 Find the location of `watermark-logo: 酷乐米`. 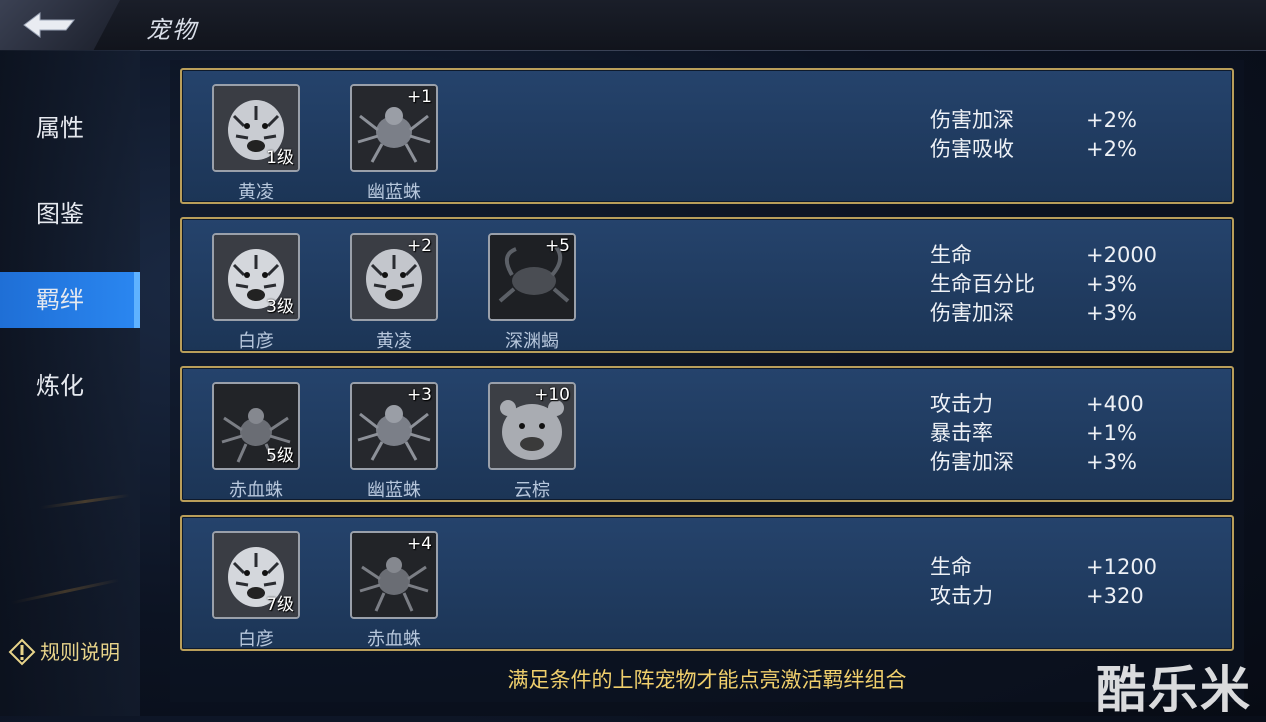

watermark-logo: 酷乐米 is located at coordinates (1174, 690).